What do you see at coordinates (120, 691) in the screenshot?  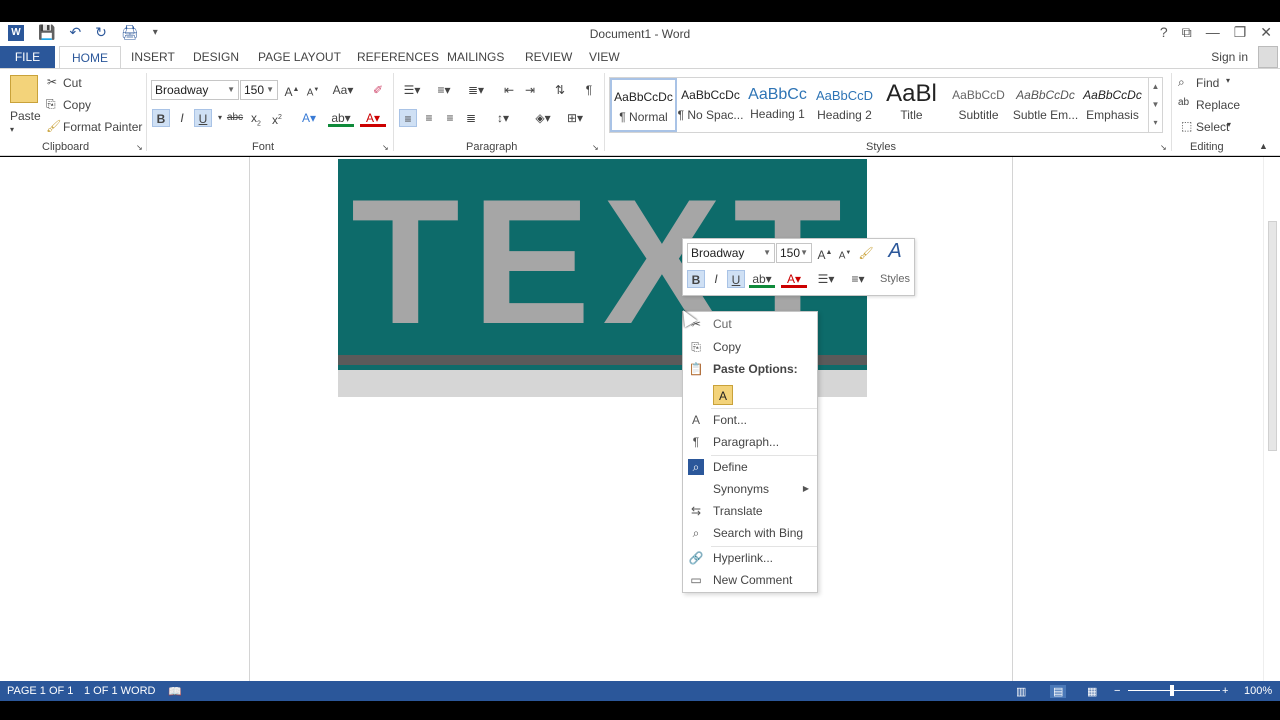 I see `word-count: 1 OF 1 WORD` at bounding box center [120, 691].